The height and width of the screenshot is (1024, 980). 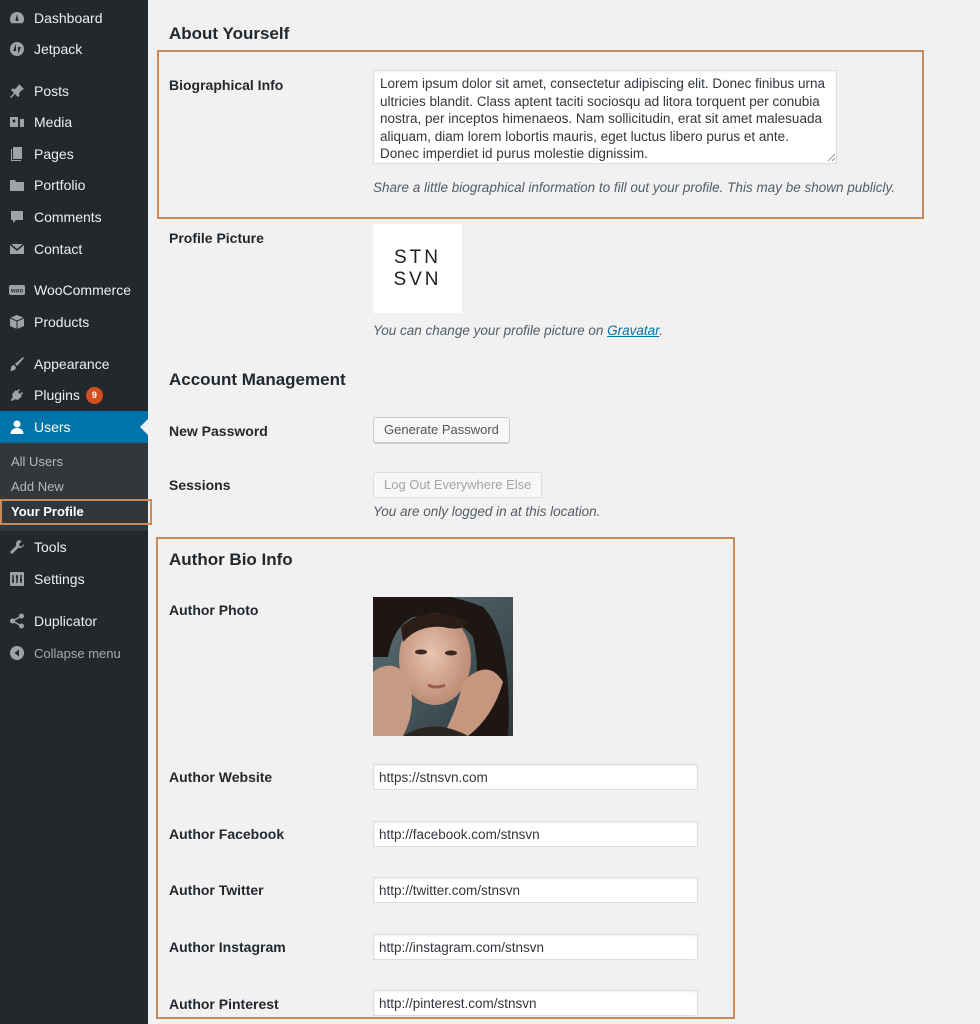 I want to click on menu-tools-label: Tools, so click(x=50, y=547).